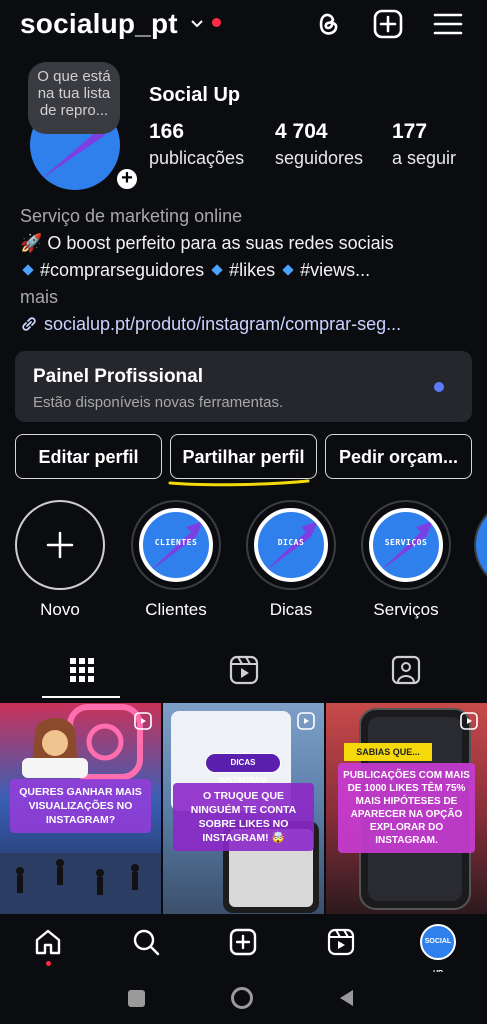 The width and height of the screenshot is (487, 1024). I want to click on active-tab-indicator, so click(81, 697).